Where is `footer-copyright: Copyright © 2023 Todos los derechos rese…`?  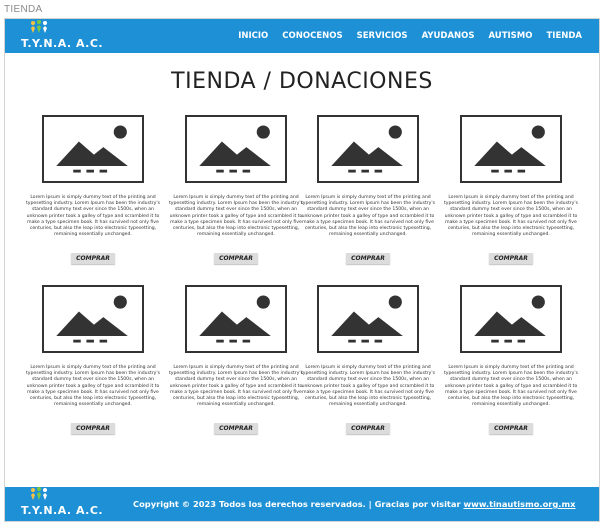 footer-copyright: Copyright © 2023 Todos los derechos rese… is located at coordinates (354, 504).